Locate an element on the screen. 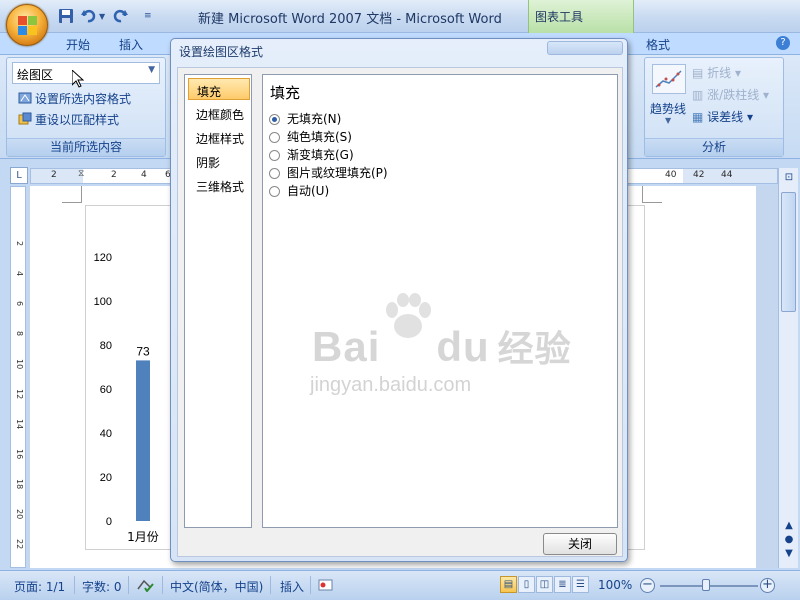 The image size is (800, 600). trendline-dropdown-icon: ▼ is located at coordinates (668, 120).